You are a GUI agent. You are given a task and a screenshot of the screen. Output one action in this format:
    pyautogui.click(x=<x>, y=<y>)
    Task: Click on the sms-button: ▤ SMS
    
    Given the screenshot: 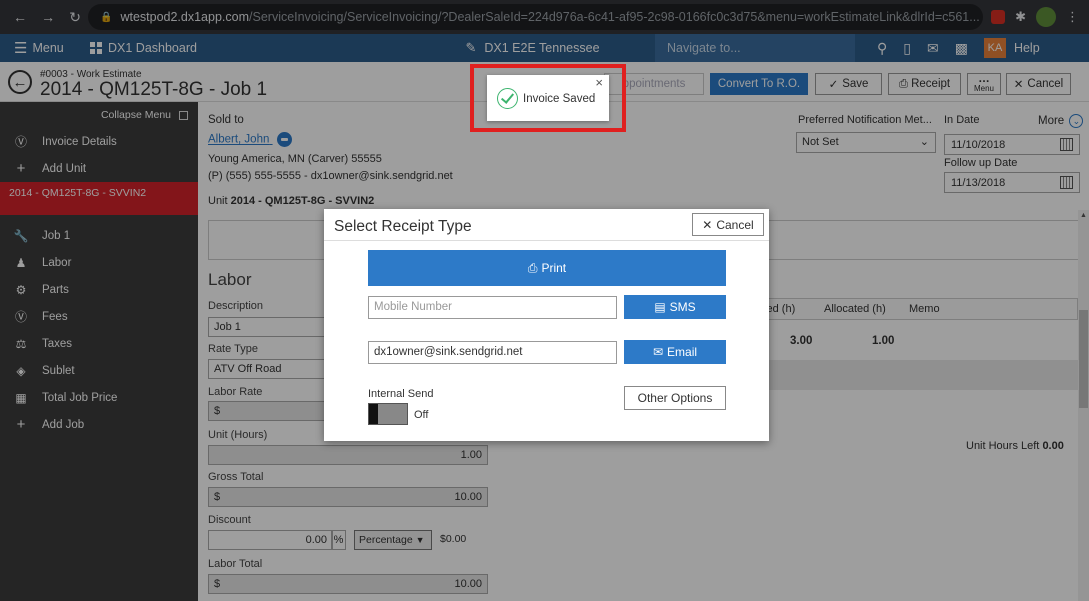 What is the action you would take?
    pyautogui.click(x=675, y=307)
    